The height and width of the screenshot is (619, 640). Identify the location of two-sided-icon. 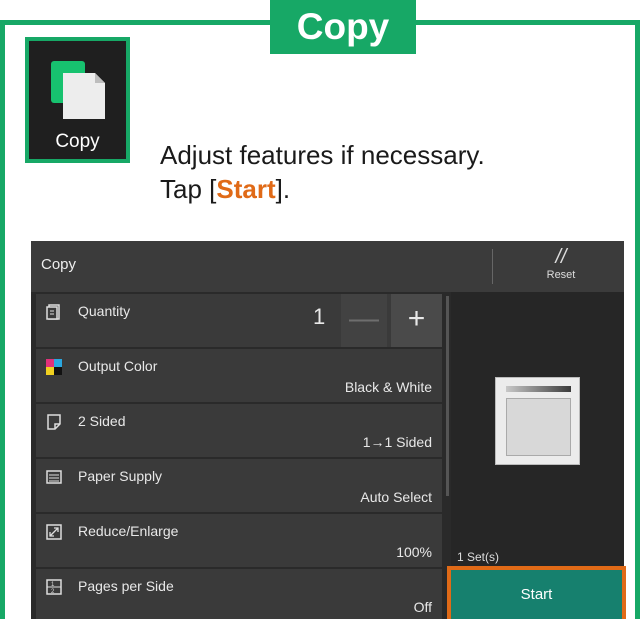
(54, 422).